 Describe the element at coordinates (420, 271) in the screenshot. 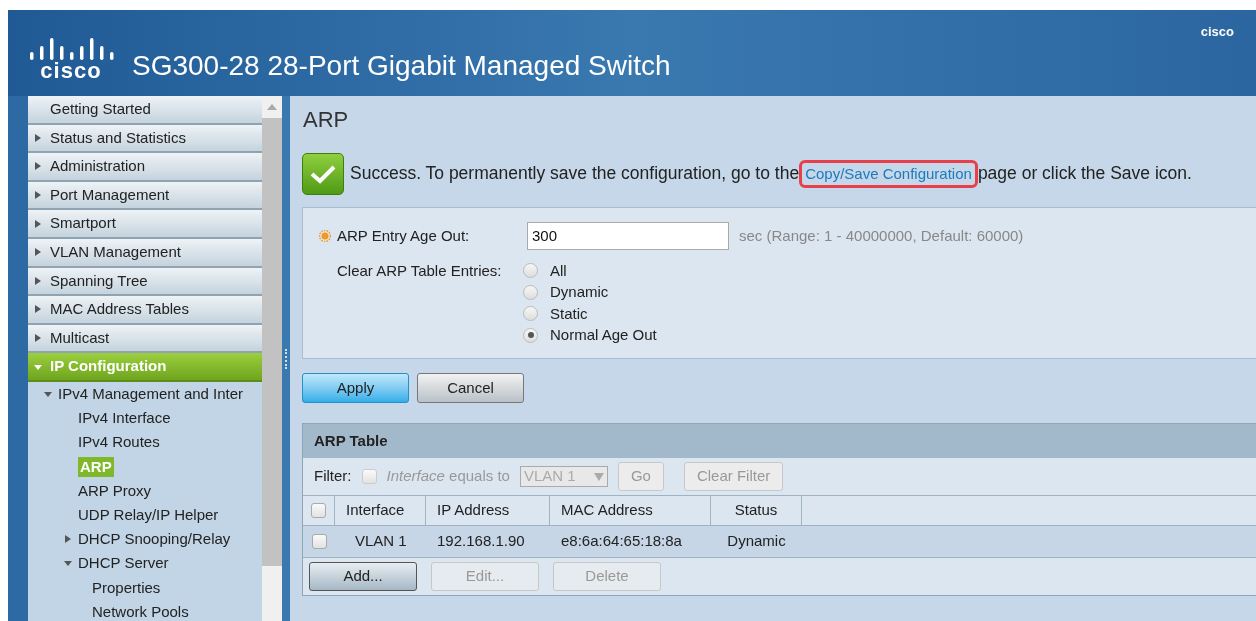

I see `field-label: Clear ARP Table Entries:` at that location.